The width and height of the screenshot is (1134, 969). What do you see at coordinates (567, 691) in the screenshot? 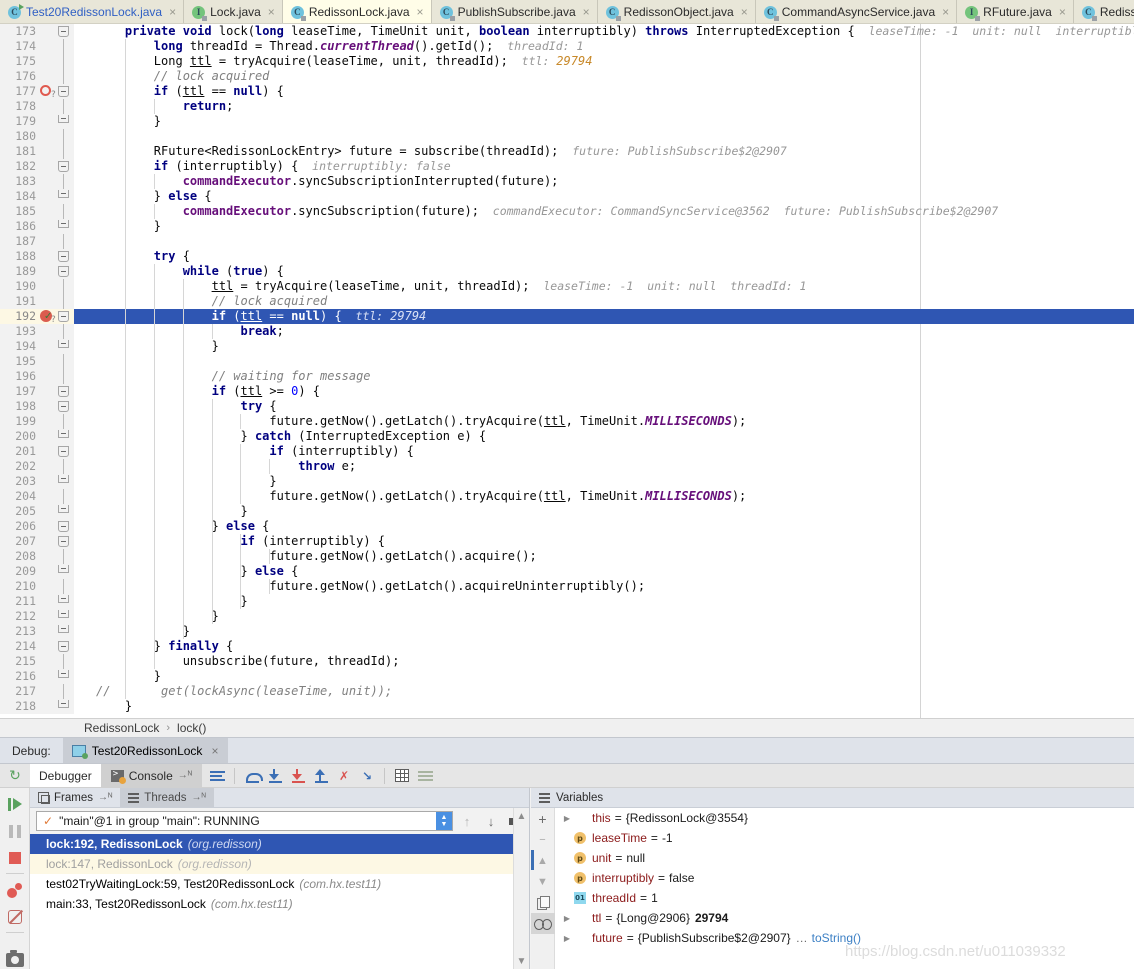
I see `code-line: 217 // get(lockAsync(leaseTime, unit));` at bounding box center [567, 691].